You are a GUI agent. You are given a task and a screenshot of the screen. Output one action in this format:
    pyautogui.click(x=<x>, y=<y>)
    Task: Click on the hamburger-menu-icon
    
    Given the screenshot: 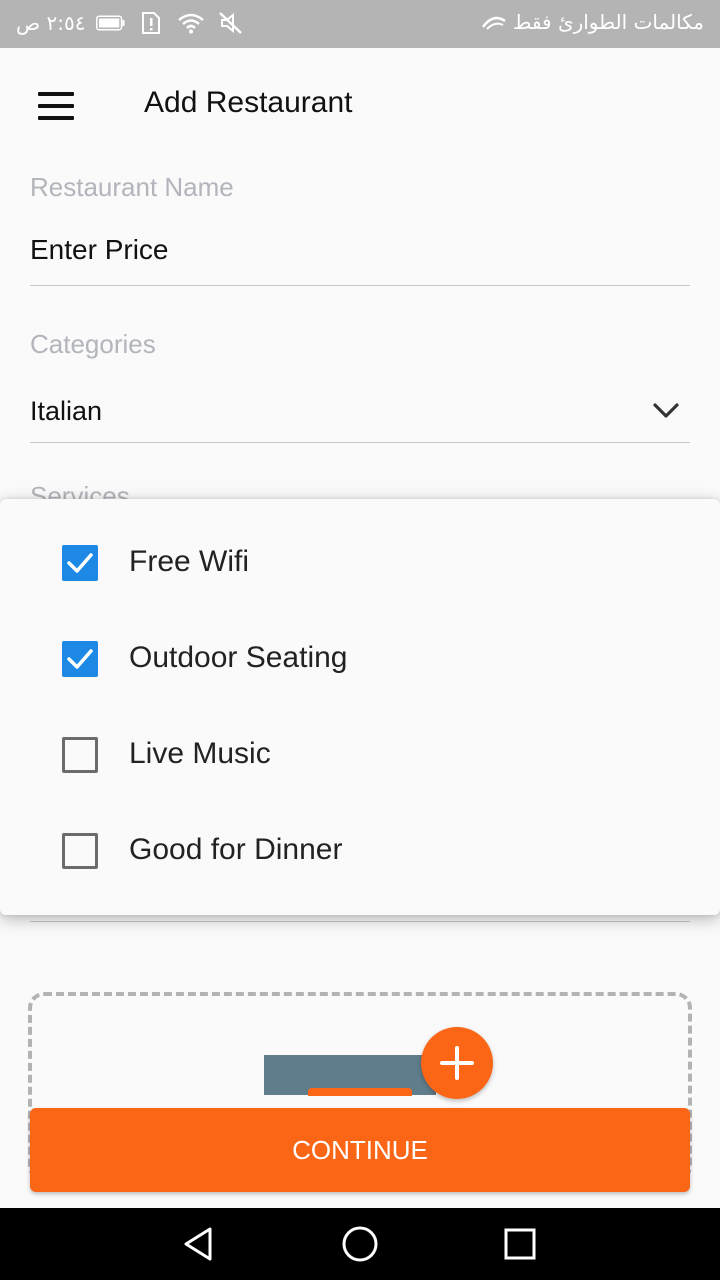 What is the action you would take?
    pyautogui.click(x=56, y=106)
    